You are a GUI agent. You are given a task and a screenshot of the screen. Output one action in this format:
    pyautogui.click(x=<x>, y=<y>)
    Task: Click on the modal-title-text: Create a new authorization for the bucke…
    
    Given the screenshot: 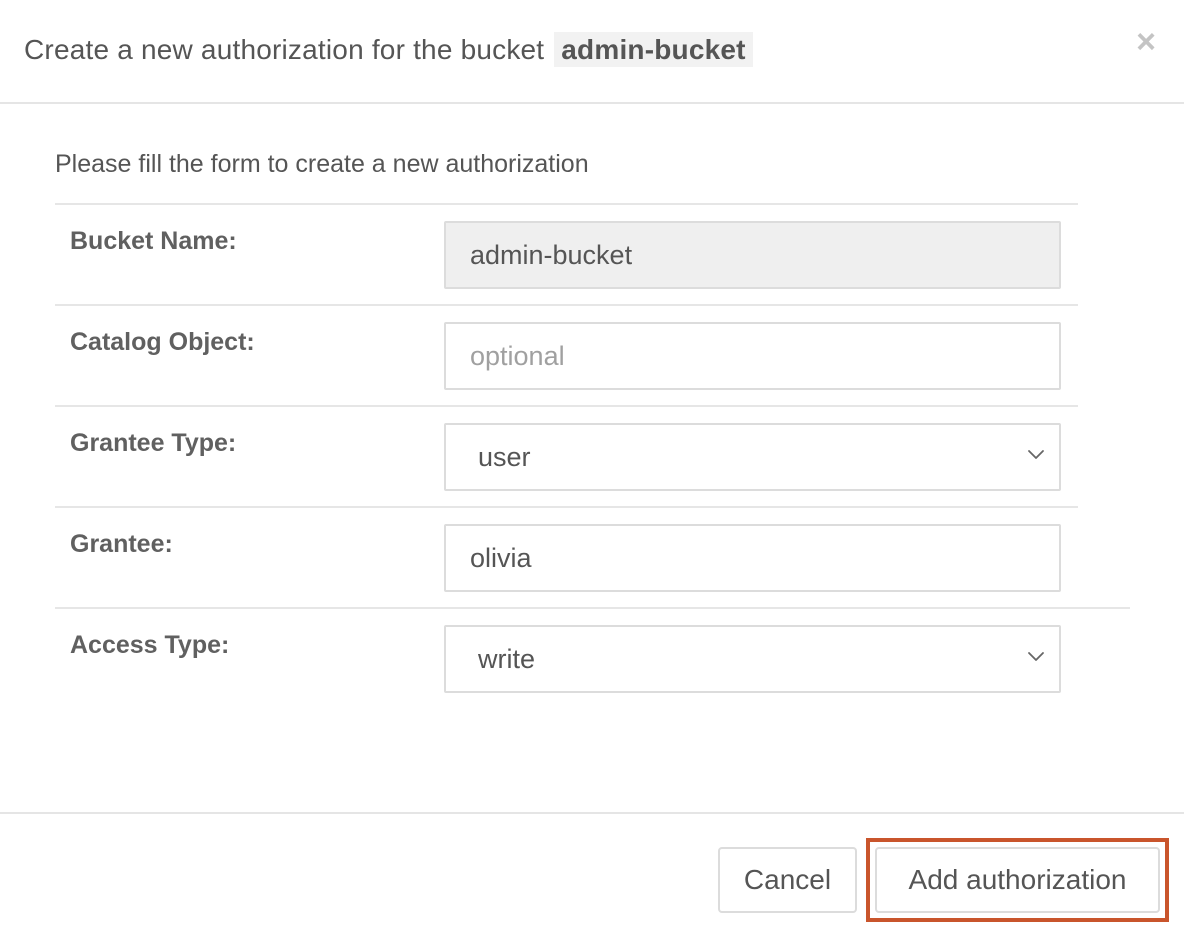 What is the action you would take?
    pyautogui.click(x=284, y=49)
    